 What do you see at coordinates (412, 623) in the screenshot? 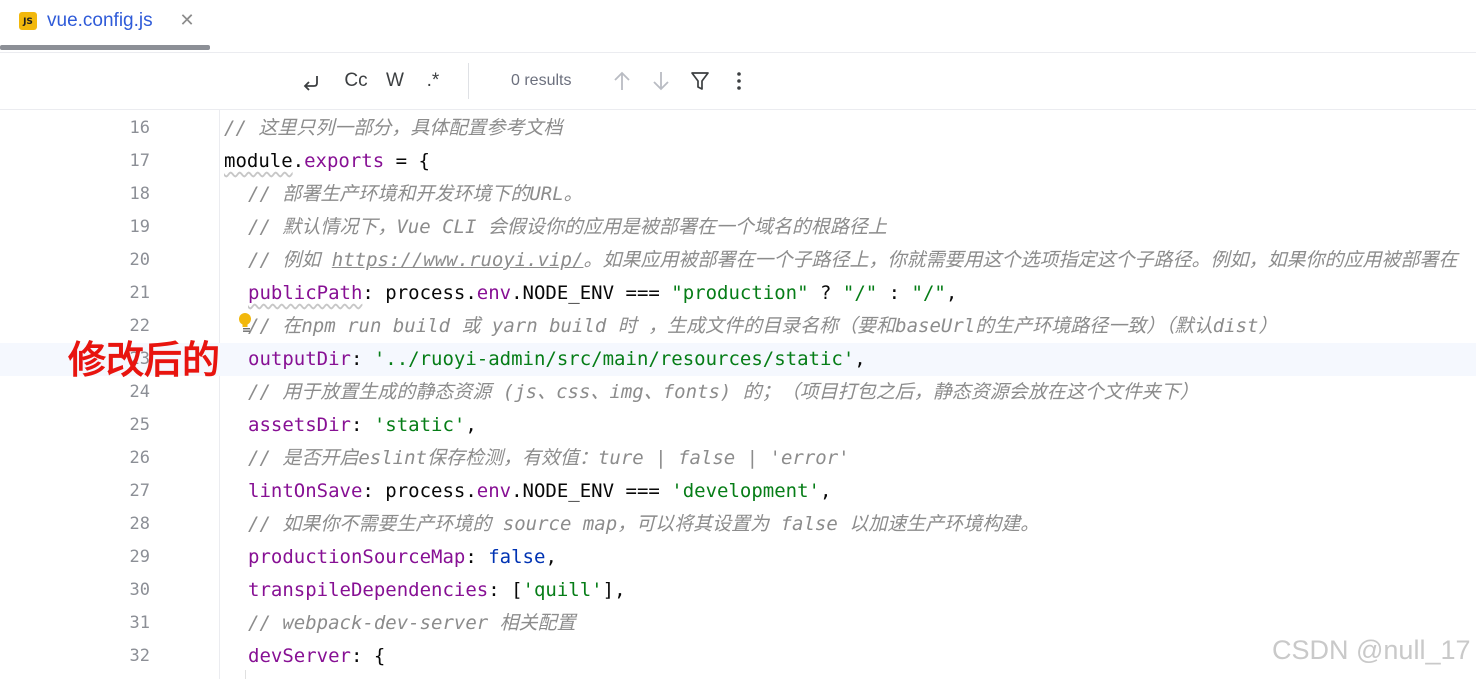
I see `code-text: // webpack-dev-server 相关配置` at bounding box center [412, 623].